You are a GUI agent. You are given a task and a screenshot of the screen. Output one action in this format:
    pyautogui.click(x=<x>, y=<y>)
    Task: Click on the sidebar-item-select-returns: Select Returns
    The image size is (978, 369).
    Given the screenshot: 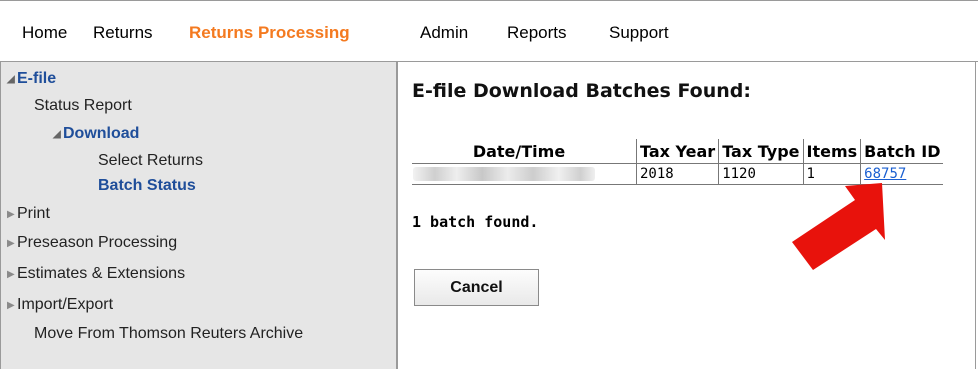 What is the action you would take?
    pyautogui.click(x=150, y=160)
    